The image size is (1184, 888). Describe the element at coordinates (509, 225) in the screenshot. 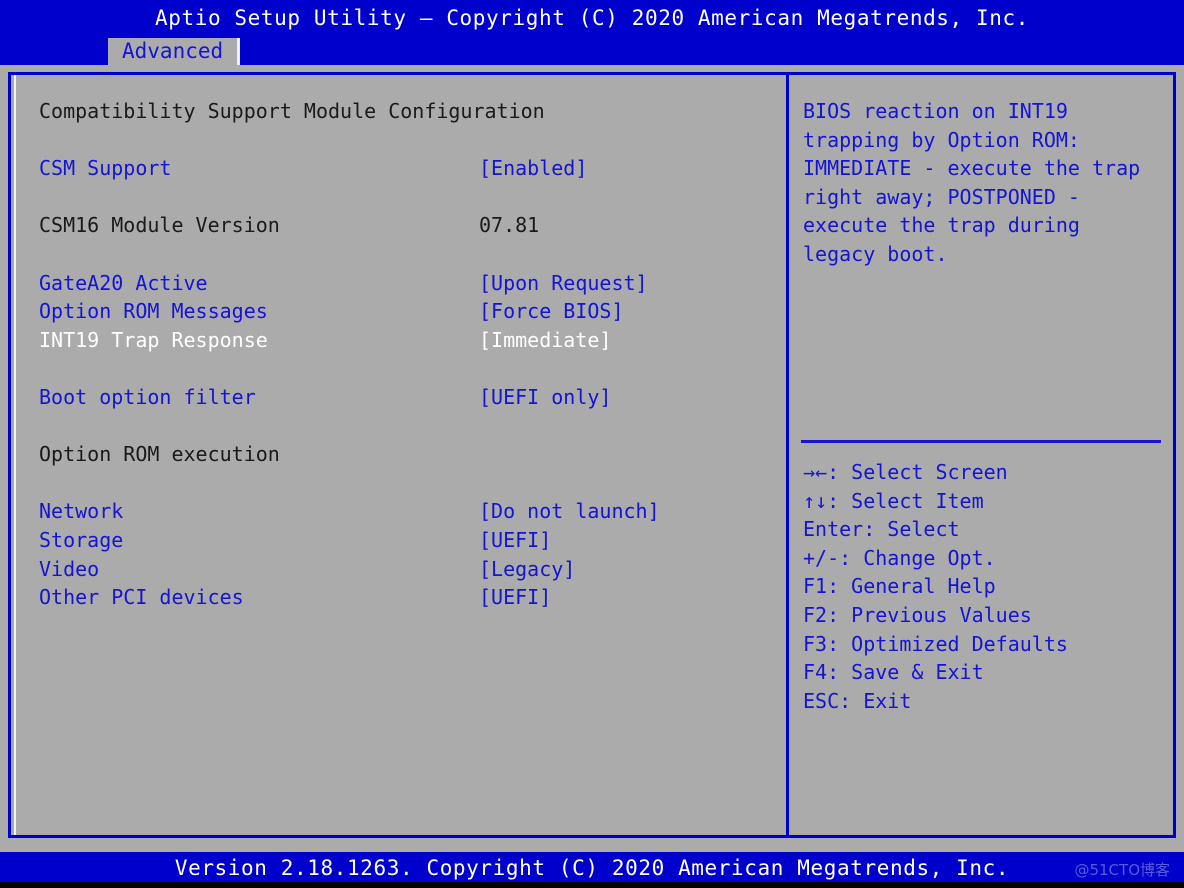

I see `setting-value: 07.81` at that location.